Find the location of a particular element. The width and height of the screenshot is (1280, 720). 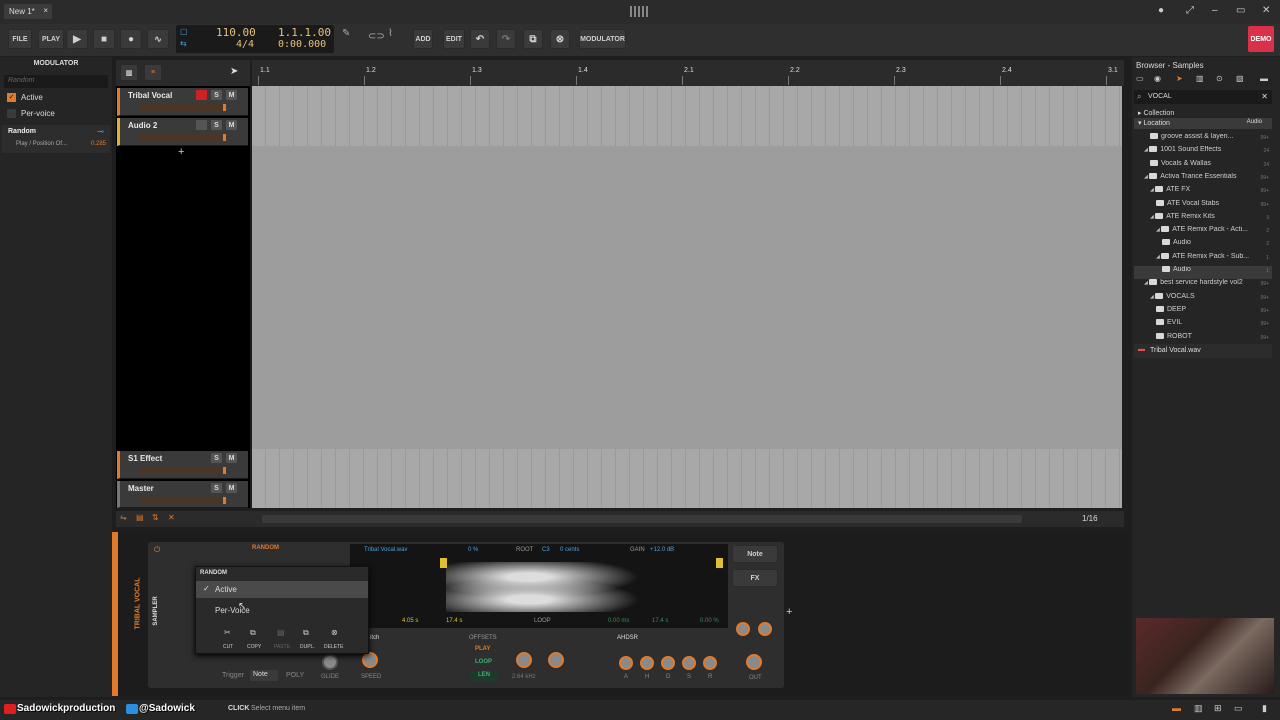

envelope-knob-s is located at coordinates (689, 663).